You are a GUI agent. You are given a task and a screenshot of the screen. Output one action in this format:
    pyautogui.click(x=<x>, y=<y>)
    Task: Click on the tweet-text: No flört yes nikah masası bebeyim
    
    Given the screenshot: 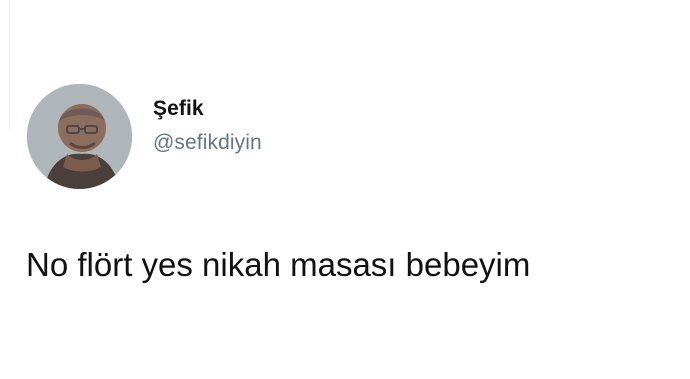 What is the action you would take?
    pyautogui.click(x=278, y=264)
    